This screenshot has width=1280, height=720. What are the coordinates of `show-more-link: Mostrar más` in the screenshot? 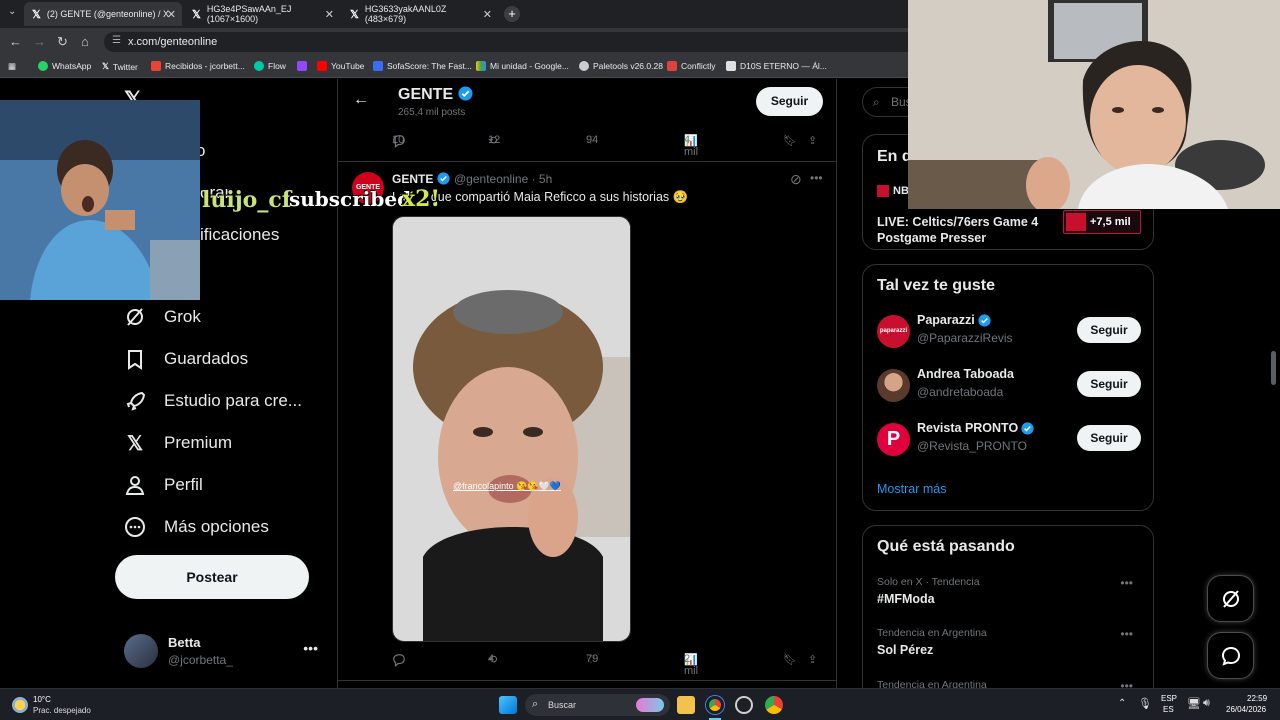 It's located at (911, 489).